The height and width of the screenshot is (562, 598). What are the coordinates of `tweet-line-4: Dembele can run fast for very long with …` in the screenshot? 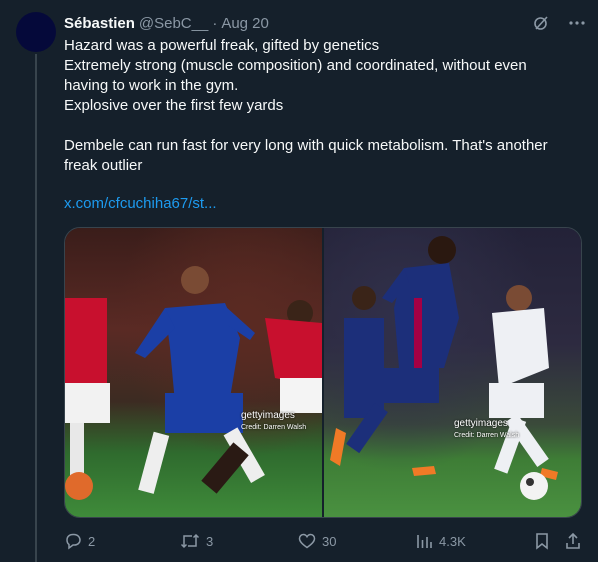 It's located at (308, 155).